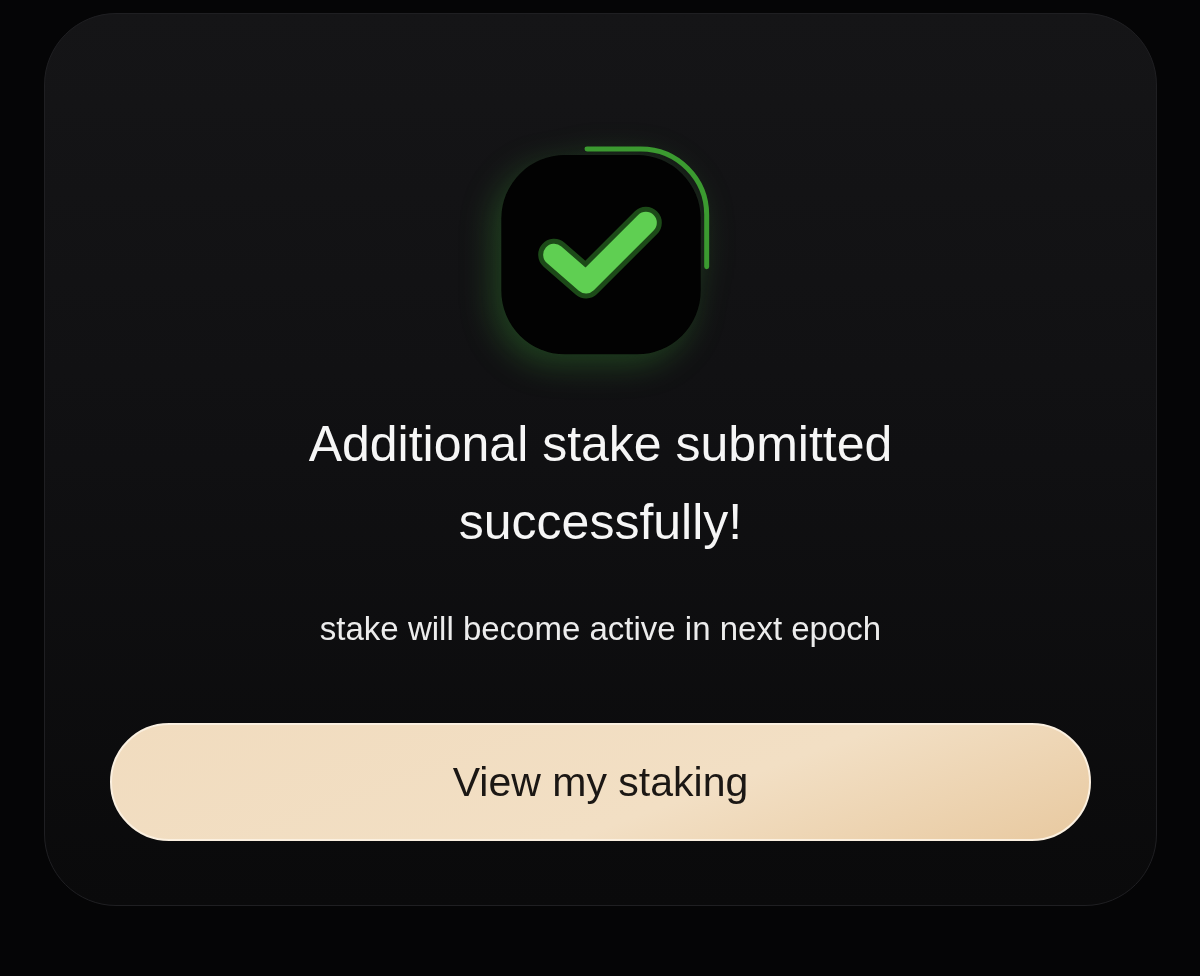  Describe the element at coordinates (600, 484) in the screenshot. I see `dialog-title: Additional stake submitted successfully!` at that location.